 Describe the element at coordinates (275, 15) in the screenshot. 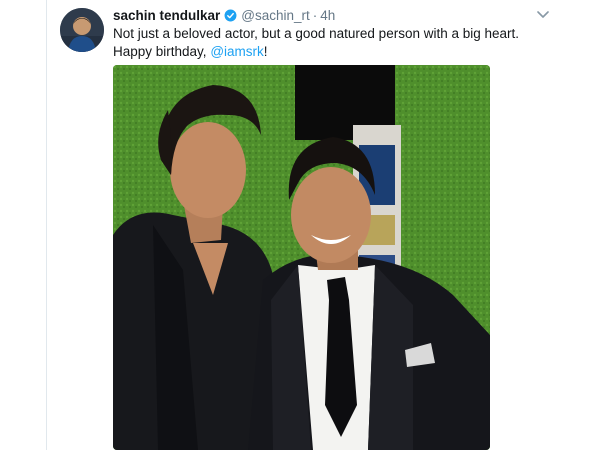

I see `author-handle: @sachin_rt` at that location.